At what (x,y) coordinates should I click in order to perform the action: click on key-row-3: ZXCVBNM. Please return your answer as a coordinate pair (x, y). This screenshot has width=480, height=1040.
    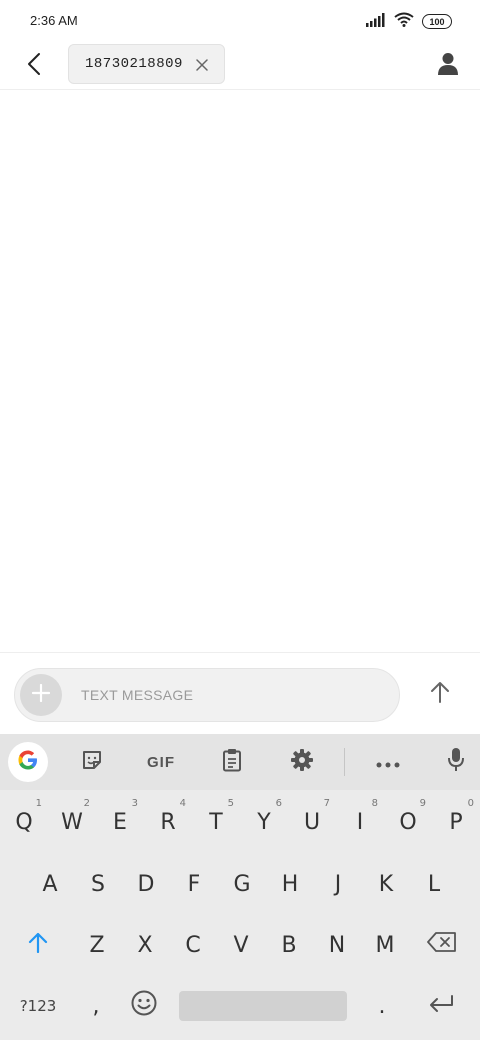
    Looking at the image, I should click on (240, 945).